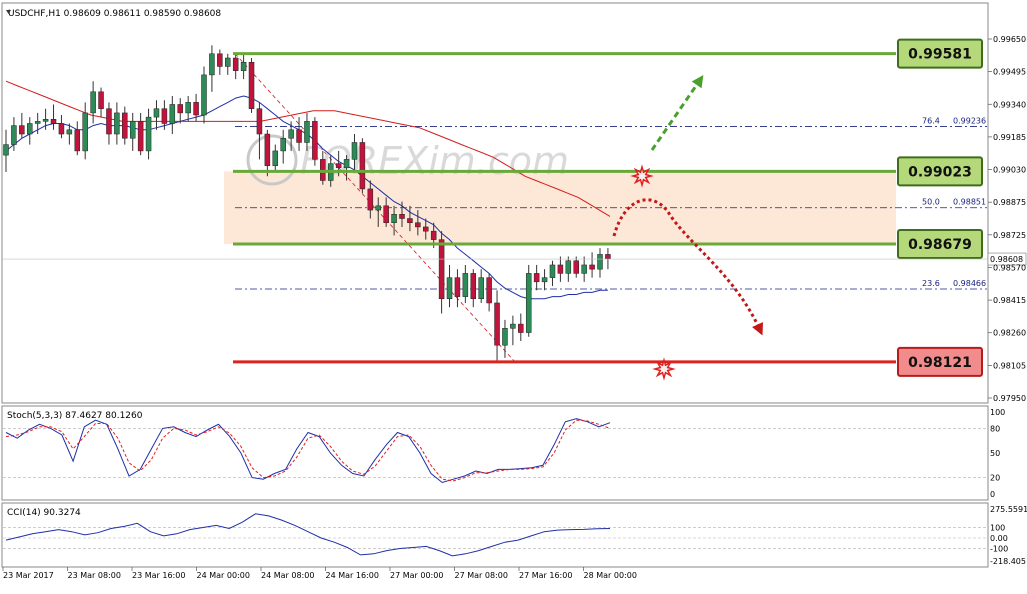 This screenshot has width=1027, height=594. Describe the element at coordinates (1009, 39) in the screenshot. I see `price-tick-label: 0.99650` at that location.